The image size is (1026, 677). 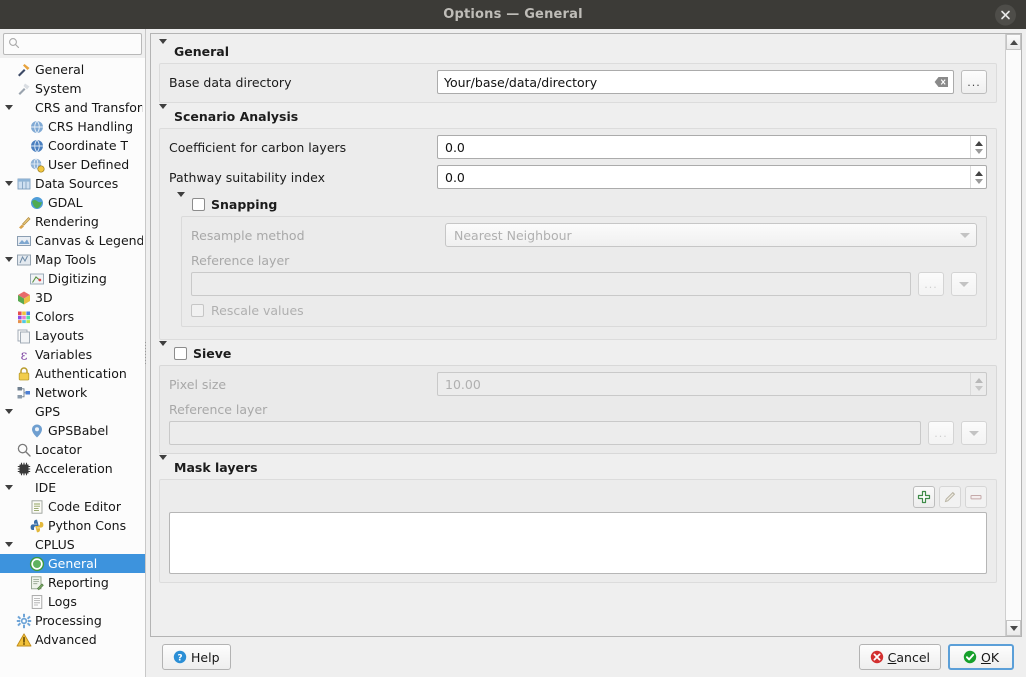 I want to click on sidebar-item-coordinate-t: Coordinate T, so click(x=72, y=145).